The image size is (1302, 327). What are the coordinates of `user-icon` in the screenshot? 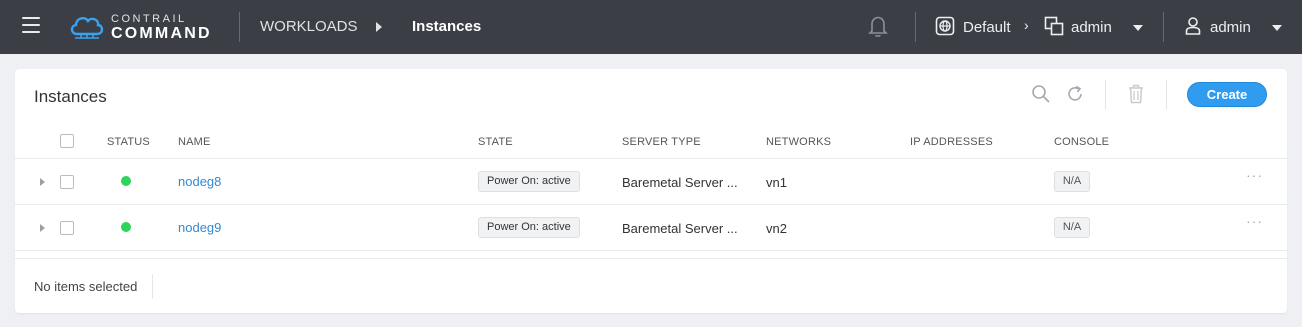 It's located at (1193, 26).